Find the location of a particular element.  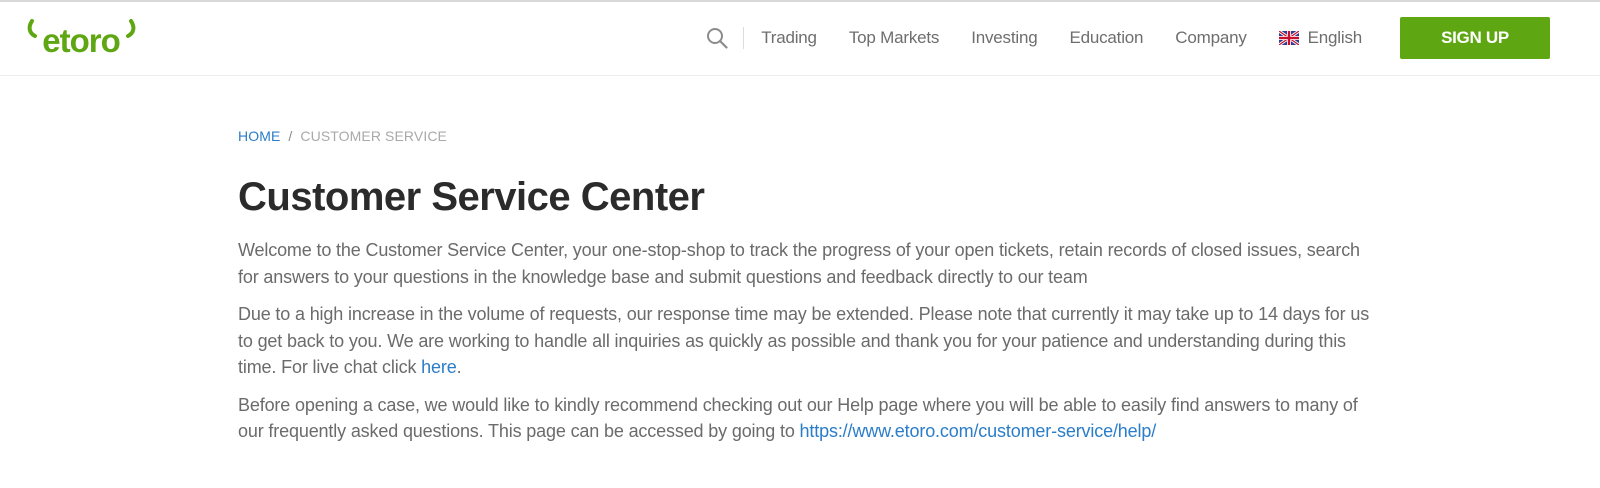

nav-trading: Trading is located at coordinates (789, 38).